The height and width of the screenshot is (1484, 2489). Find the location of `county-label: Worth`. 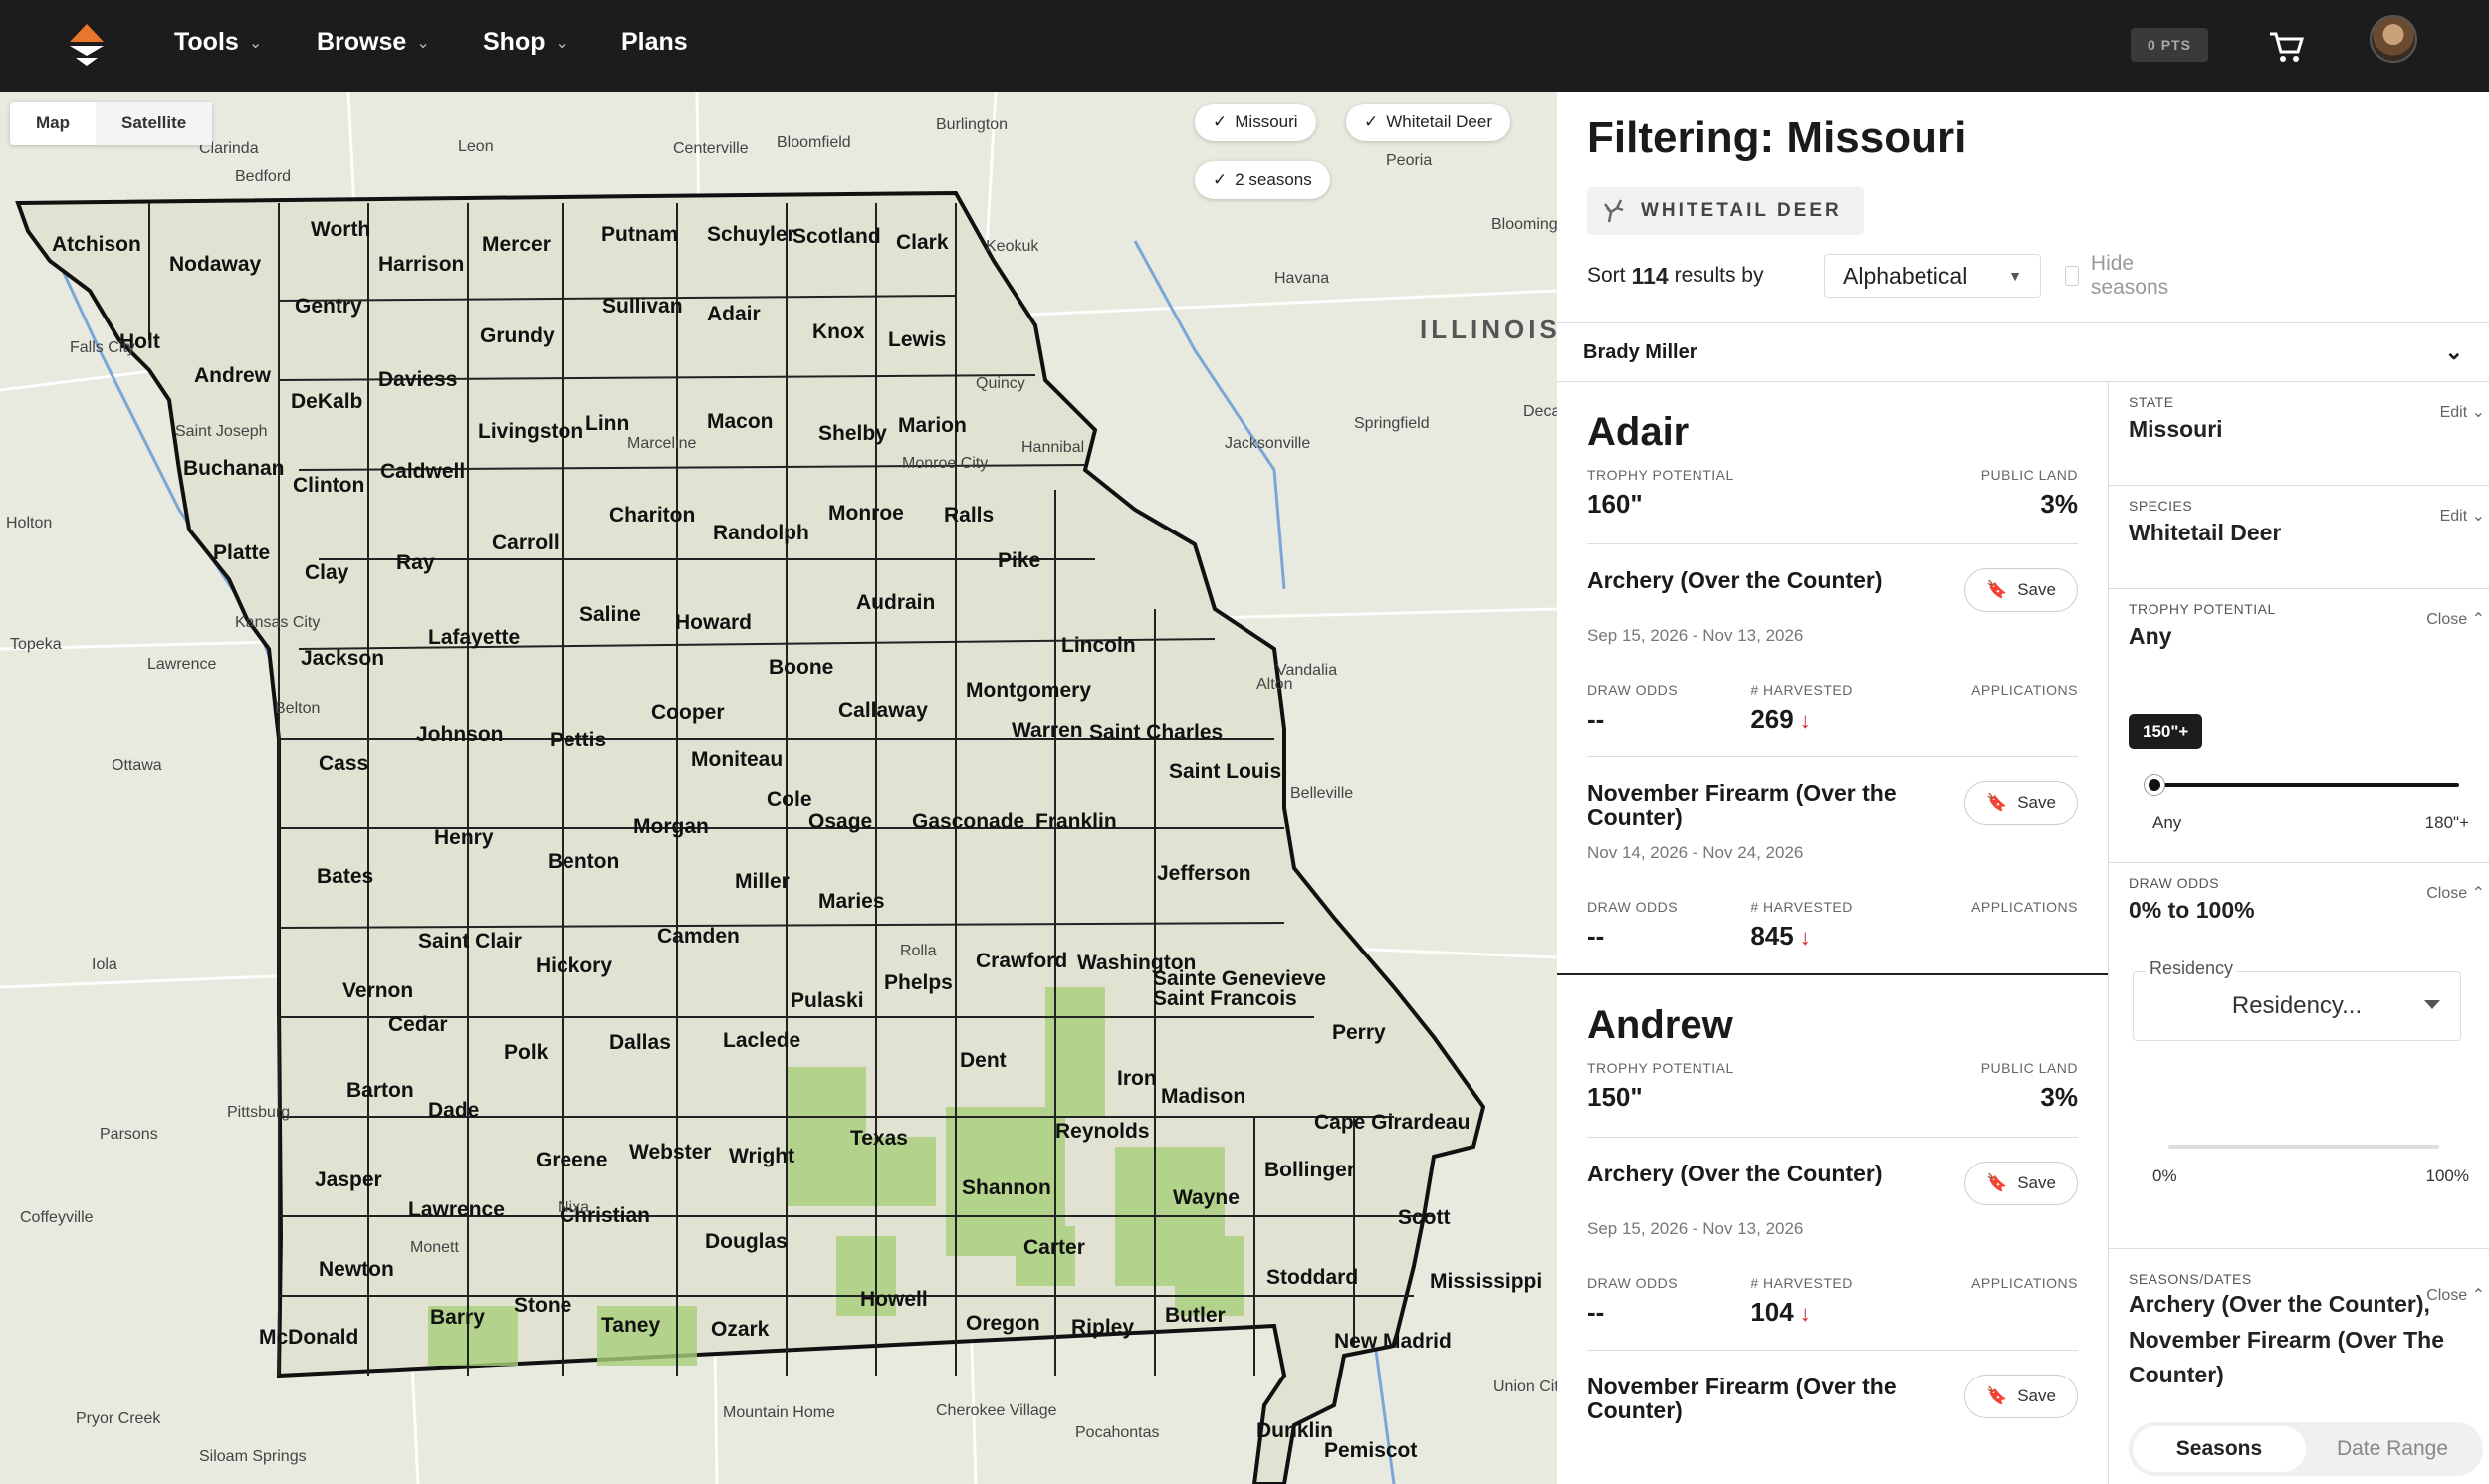

county-label: Worth is located at coordinates (340, 230).